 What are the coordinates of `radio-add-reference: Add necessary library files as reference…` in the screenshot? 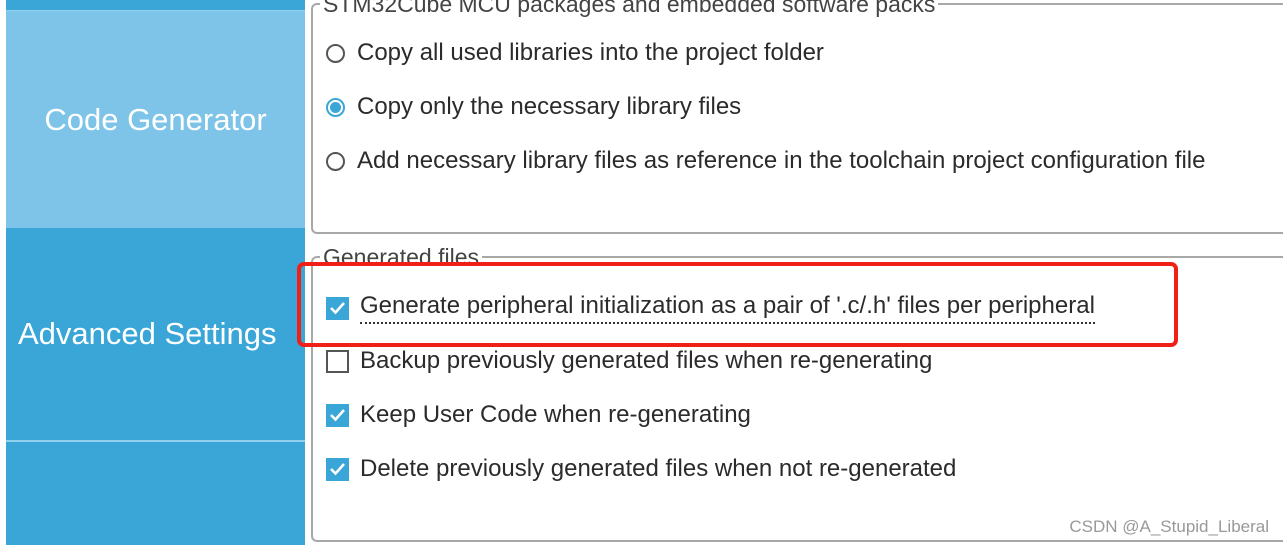 It's located at (765, 161).